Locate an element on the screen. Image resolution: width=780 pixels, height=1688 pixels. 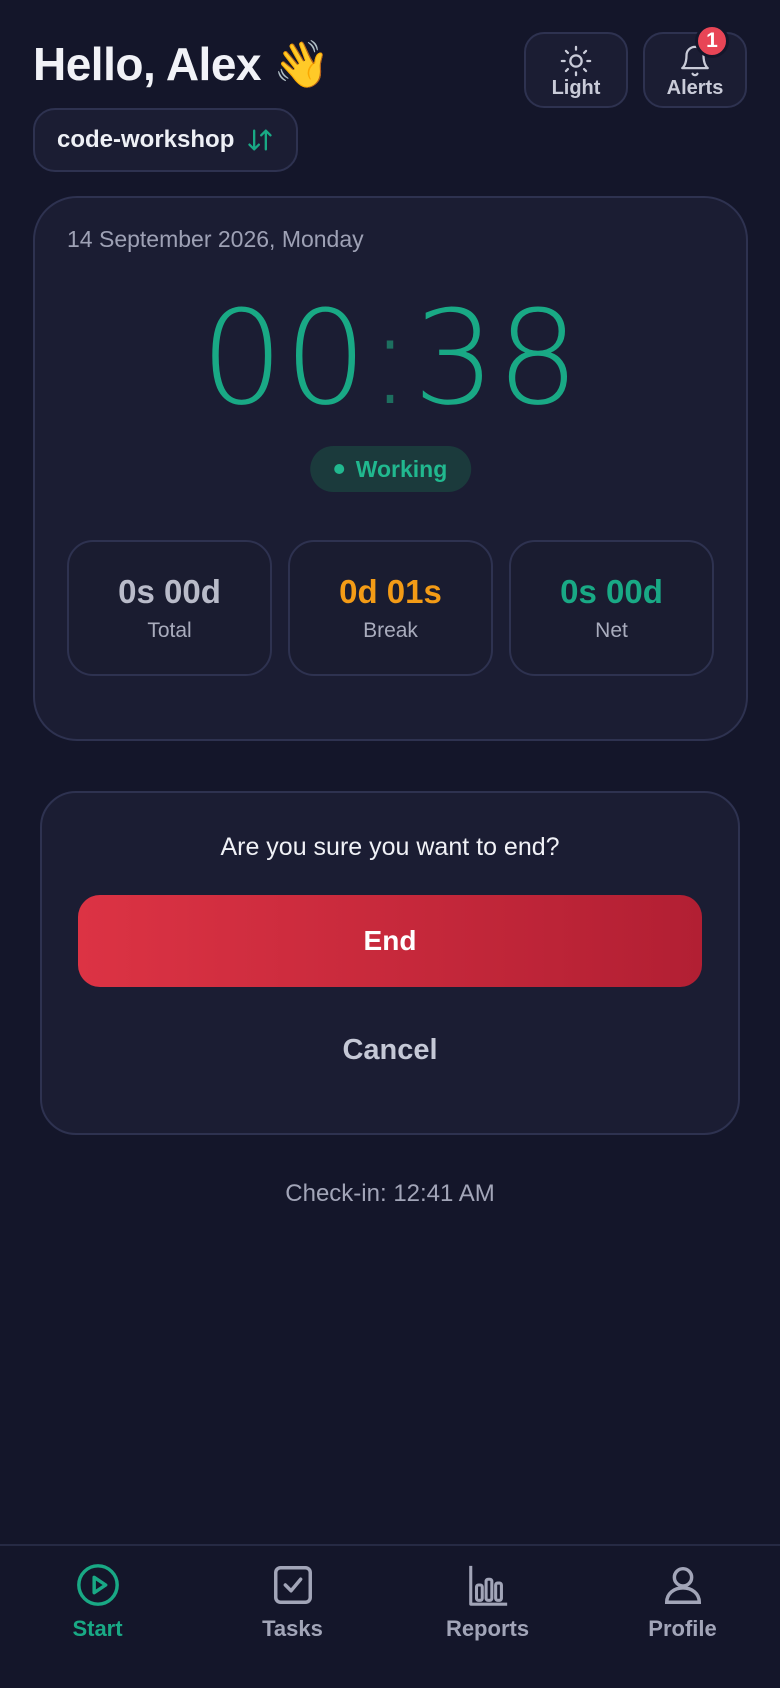
play-circle-icon is located at coordinates (97, 1585).